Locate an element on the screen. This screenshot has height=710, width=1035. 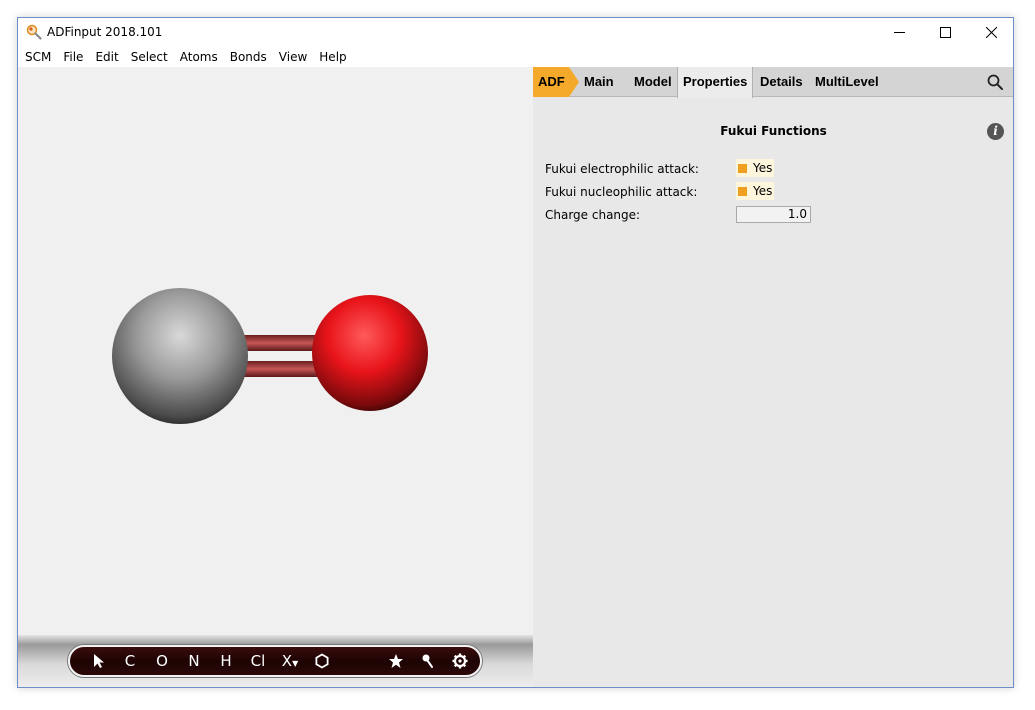
star-icon is located at coordinates (396, 661).